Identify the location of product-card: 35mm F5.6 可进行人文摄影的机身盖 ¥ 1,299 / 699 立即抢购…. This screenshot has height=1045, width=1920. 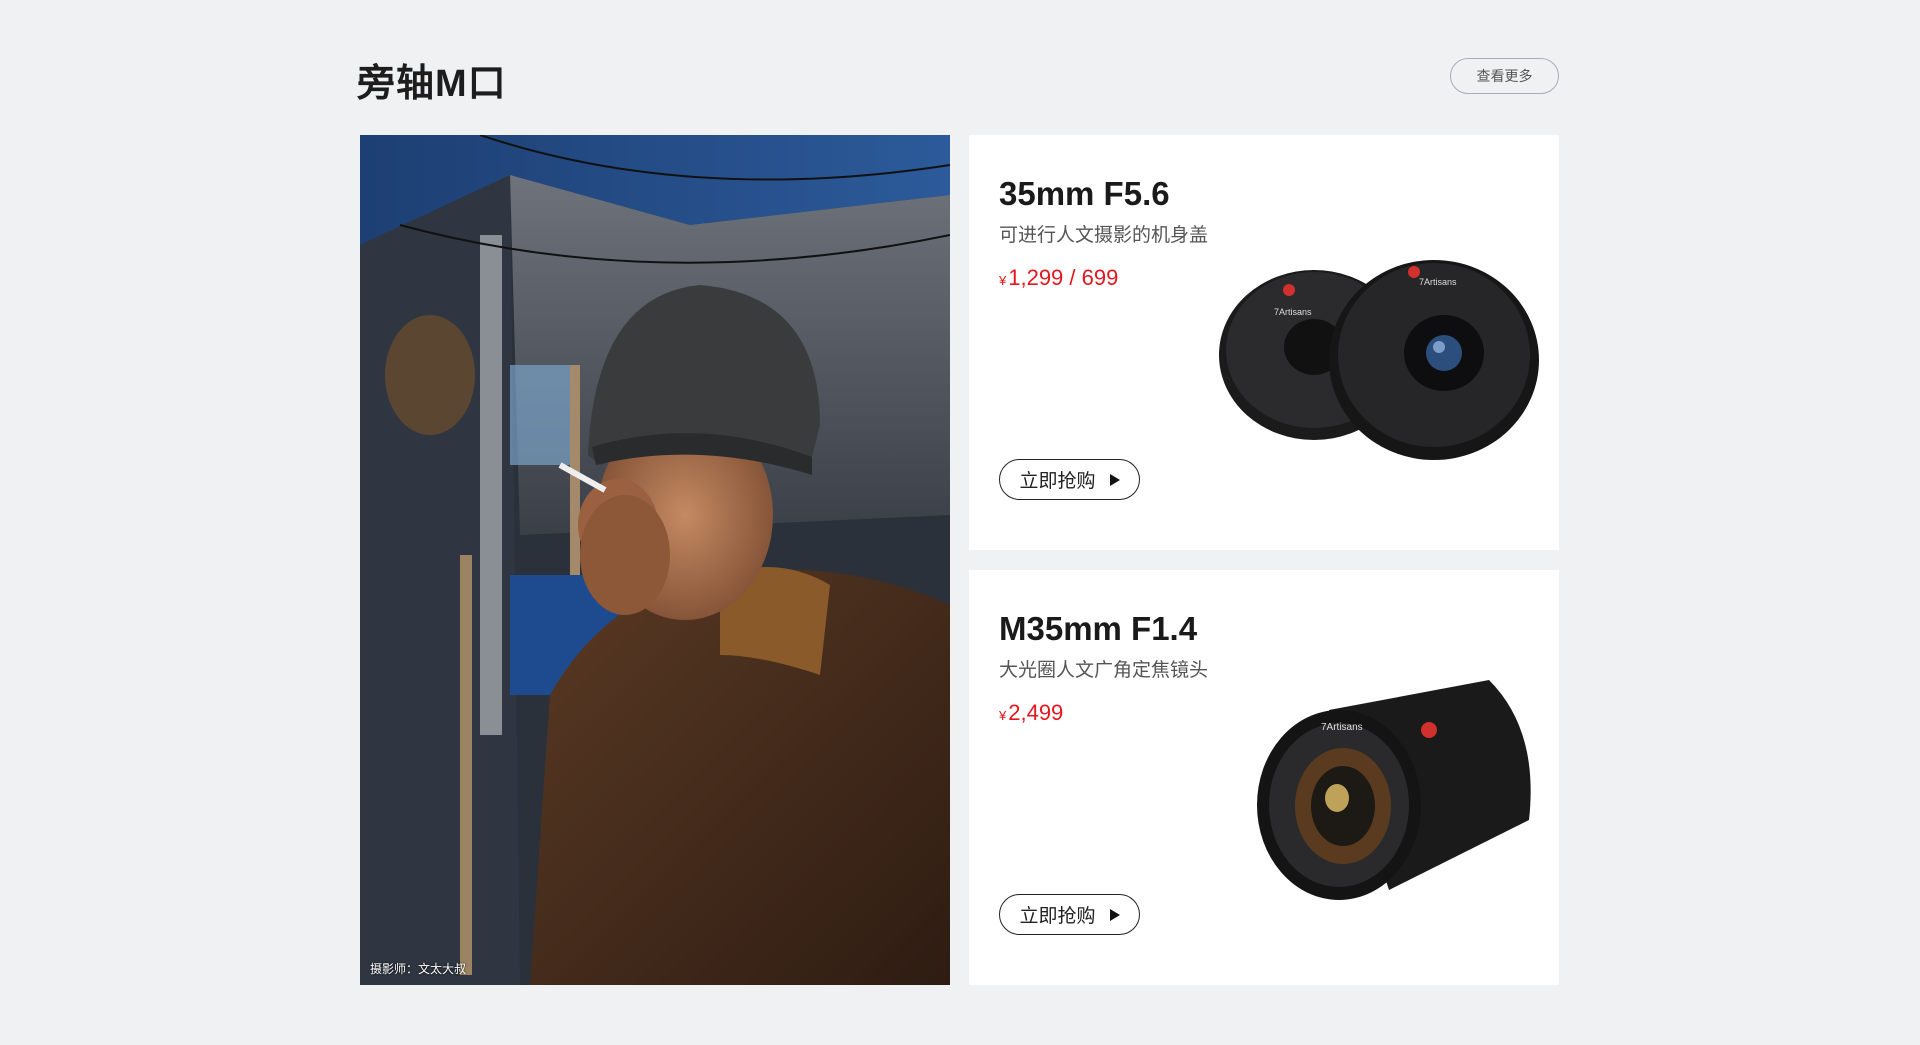
(1264, 342).